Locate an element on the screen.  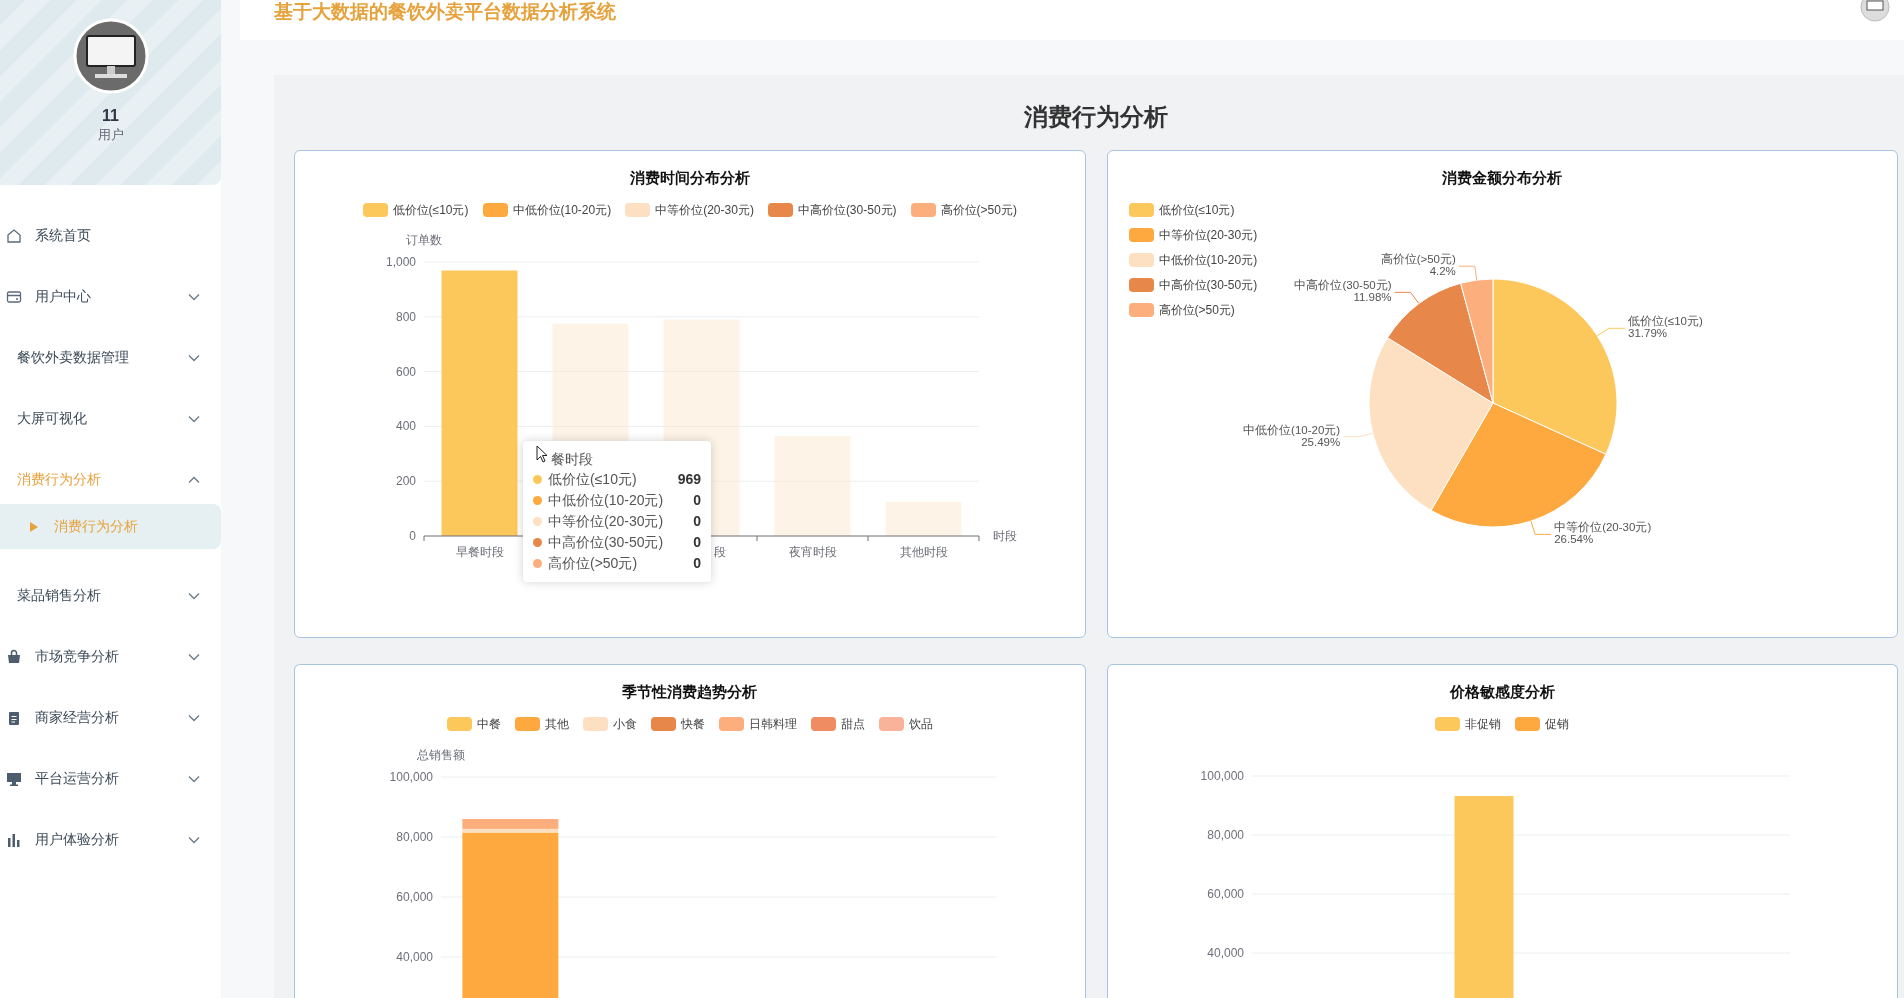
legend-item: 甜点 is located at coordinates (837, 724).